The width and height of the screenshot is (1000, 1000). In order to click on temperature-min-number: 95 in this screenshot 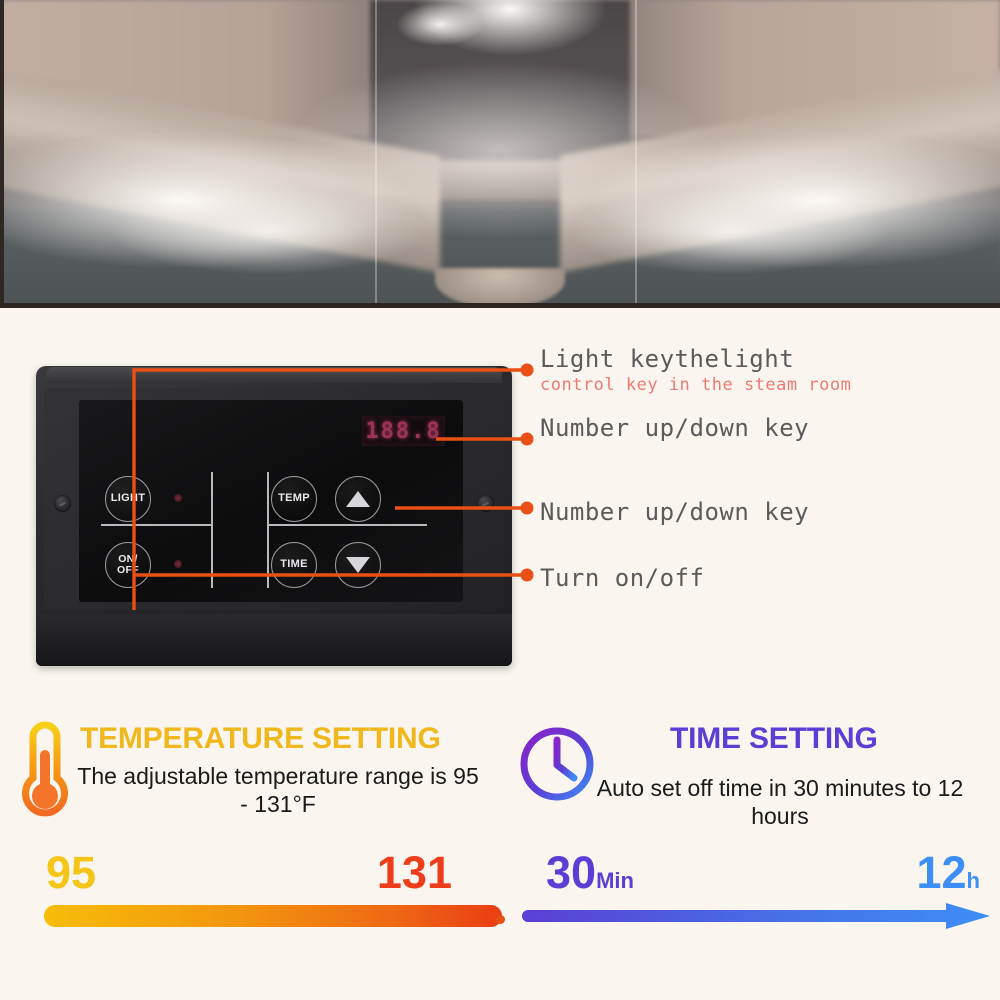, I will do `click(71, 872)`.